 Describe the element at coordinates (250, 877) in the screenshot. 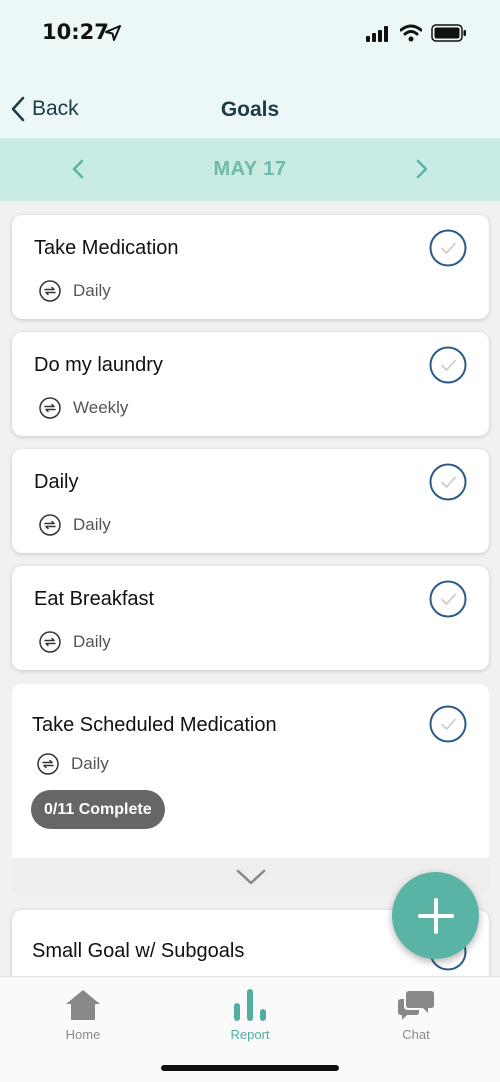

I see `chevron-down-icon` at that location.